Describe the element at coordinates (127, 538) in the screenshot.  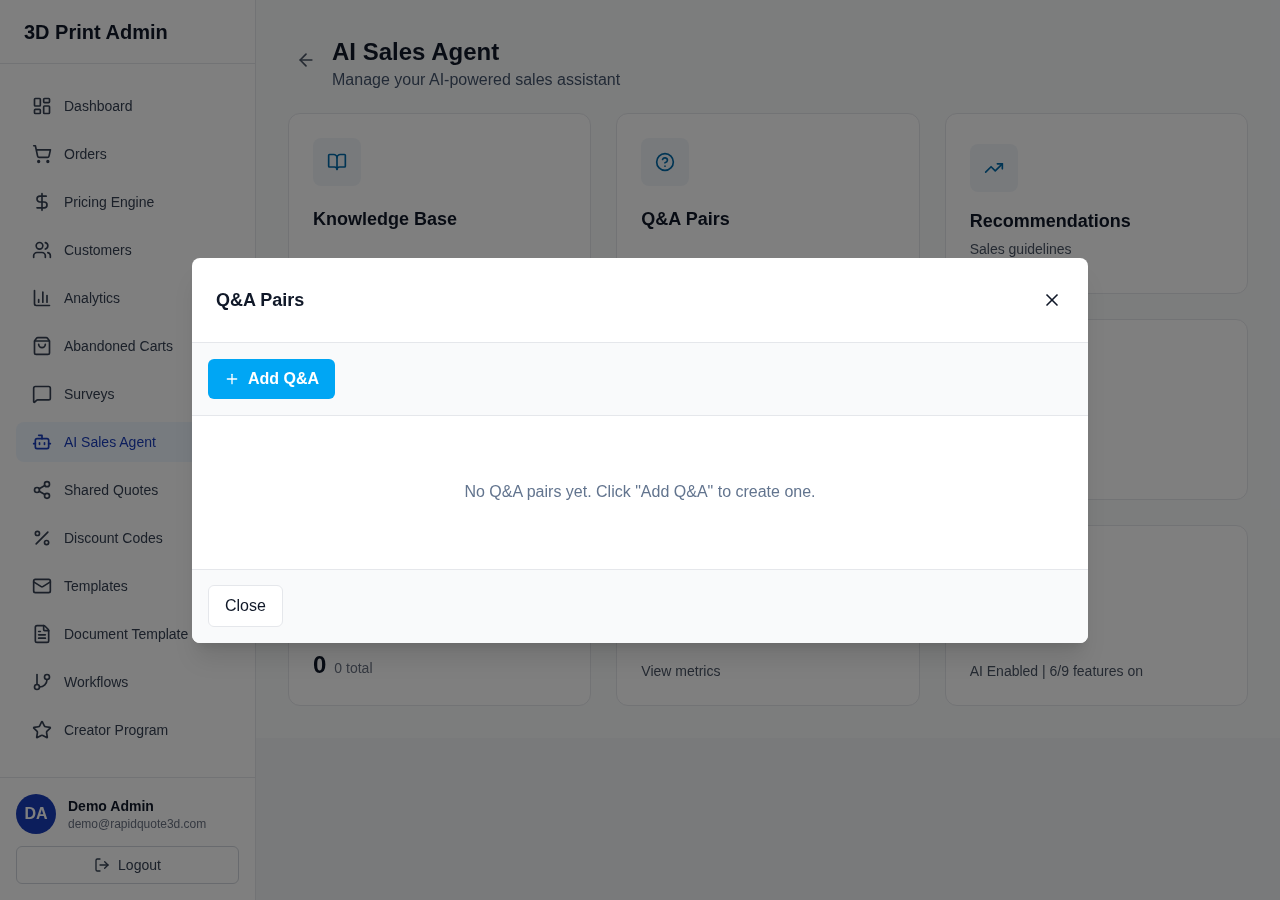
I see `nav-item: Discount Codes` at that location.